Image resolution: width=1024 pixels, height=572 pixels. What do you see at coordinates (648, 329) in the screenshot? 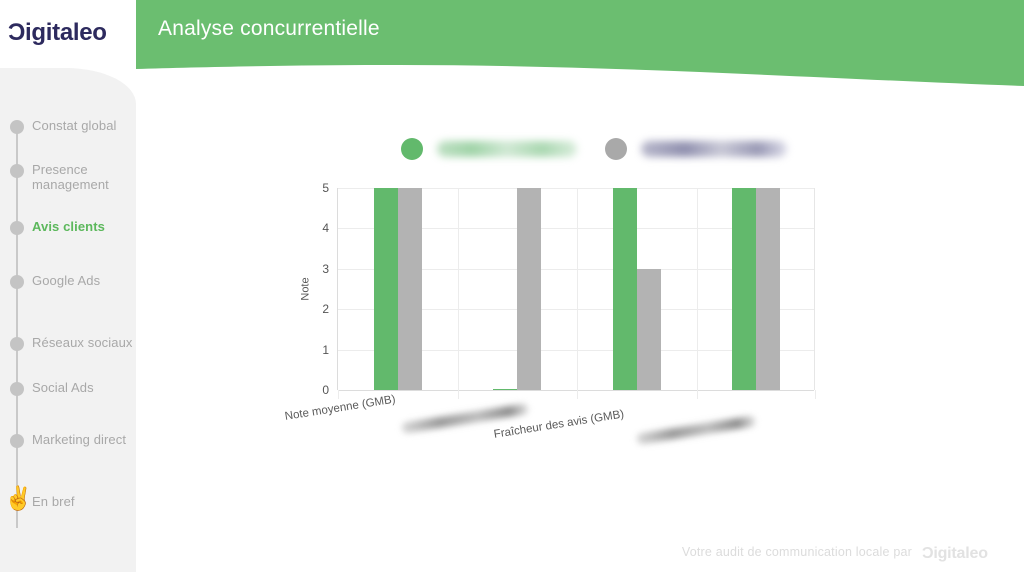
I see `bar-series2-cat3` at bounding box center [648, 329].